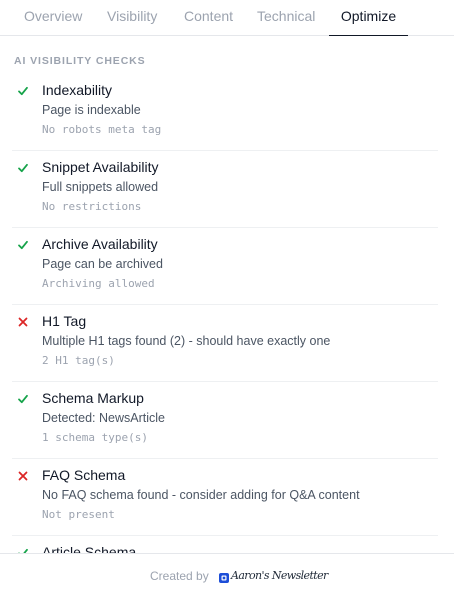 The width and height of the screenshot is (454, 594). What do you see at coordinates (64, 321) in the screenshot?
I see `check-title: H1 Tag` at bounding box center [64, 321].